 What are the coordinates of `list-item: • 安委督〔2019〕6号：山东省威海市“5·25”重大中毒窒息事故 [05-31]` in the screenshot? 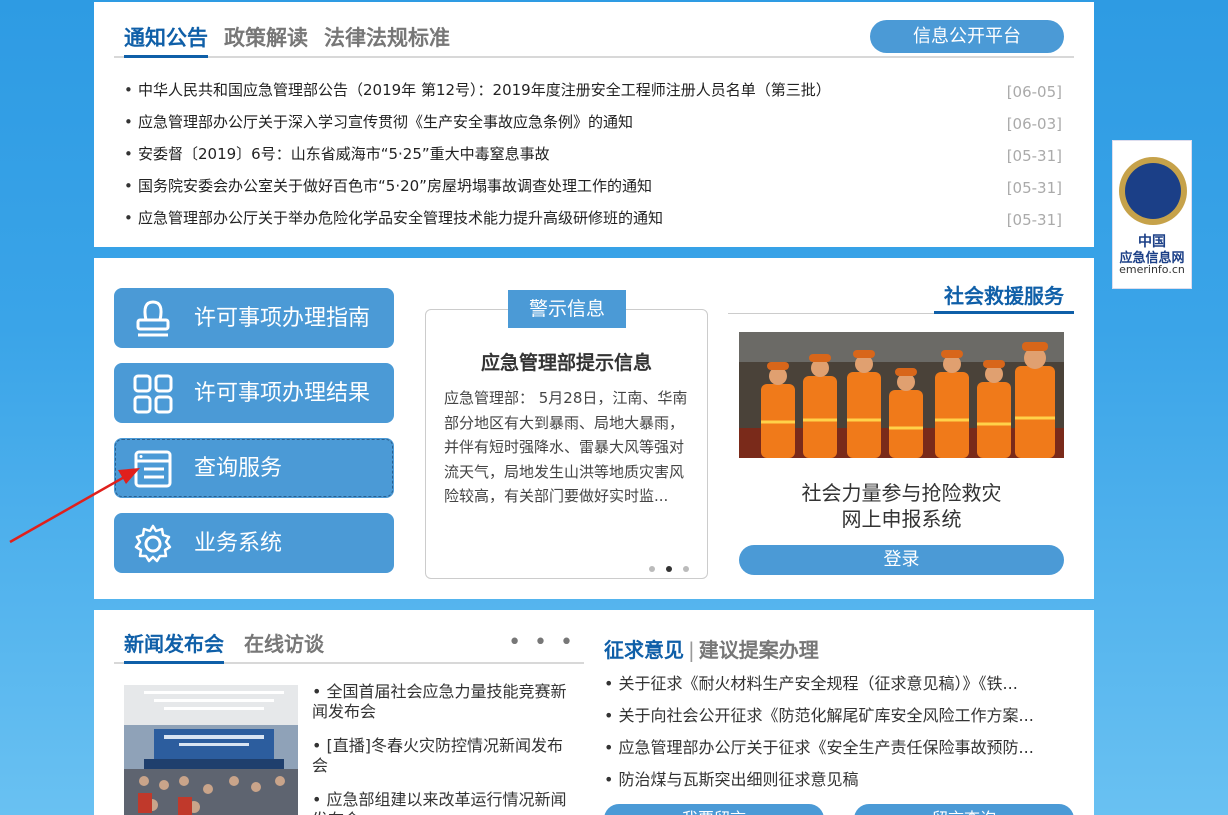 It's located at (594, 156).